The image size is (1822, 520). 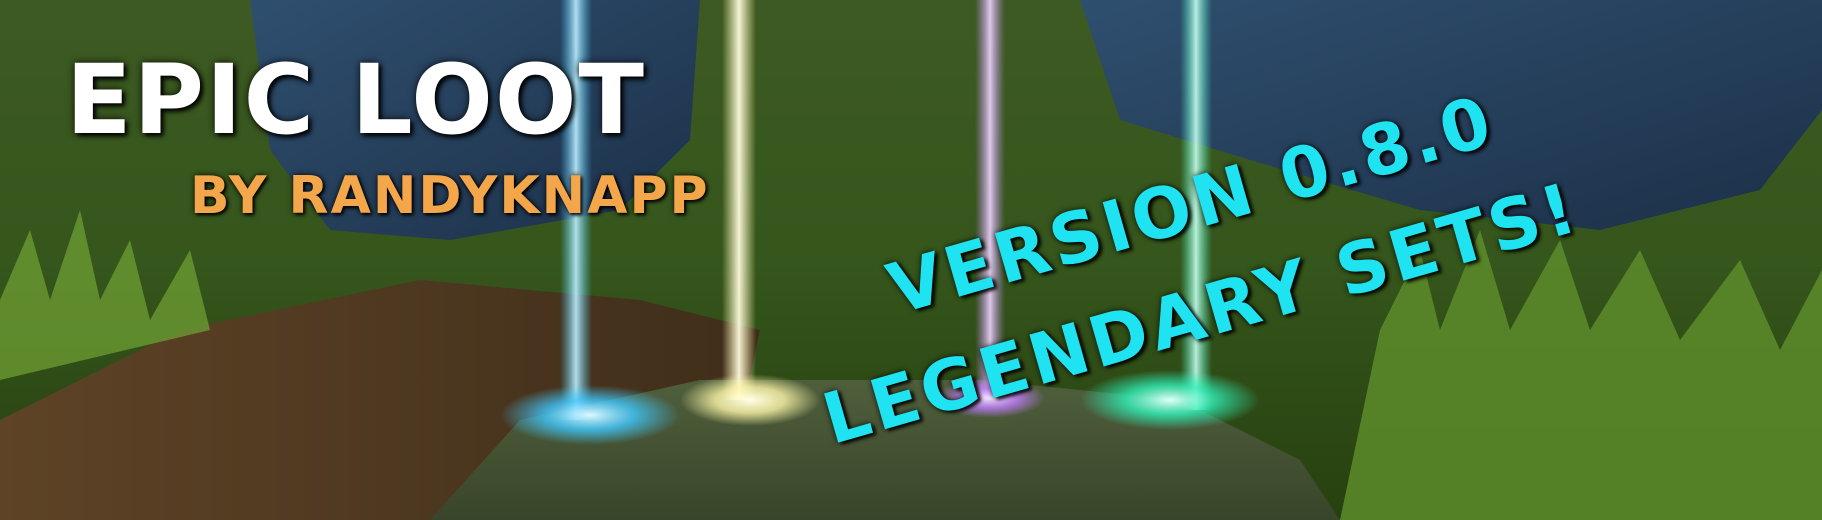 What do you see at coordinates (750, 400) in the screenshot?
I see `loot-pool-yellow` at bounding box center [750, 400].